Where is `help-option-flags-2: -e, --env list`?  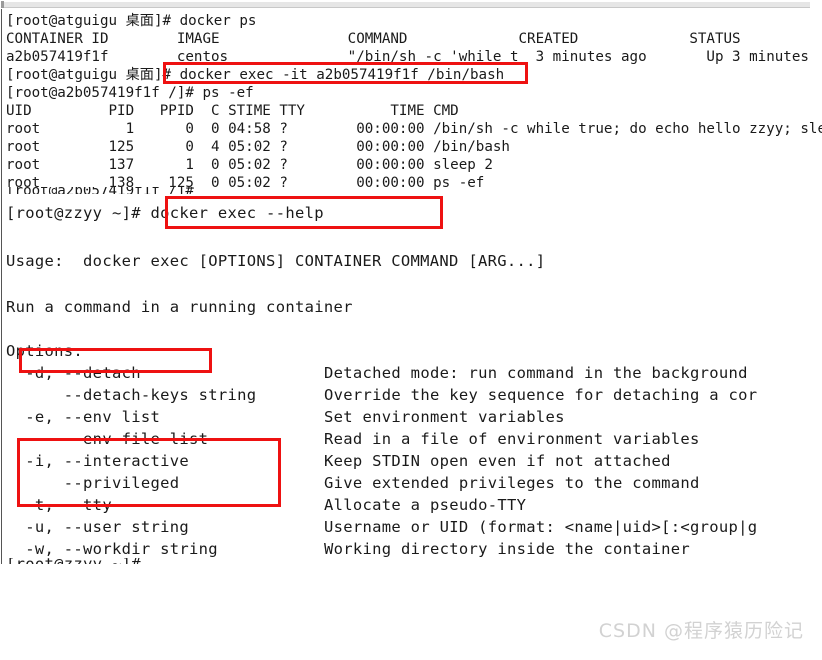 help-option-flags-2: -e, --env list is located at coordinates (83, 417).